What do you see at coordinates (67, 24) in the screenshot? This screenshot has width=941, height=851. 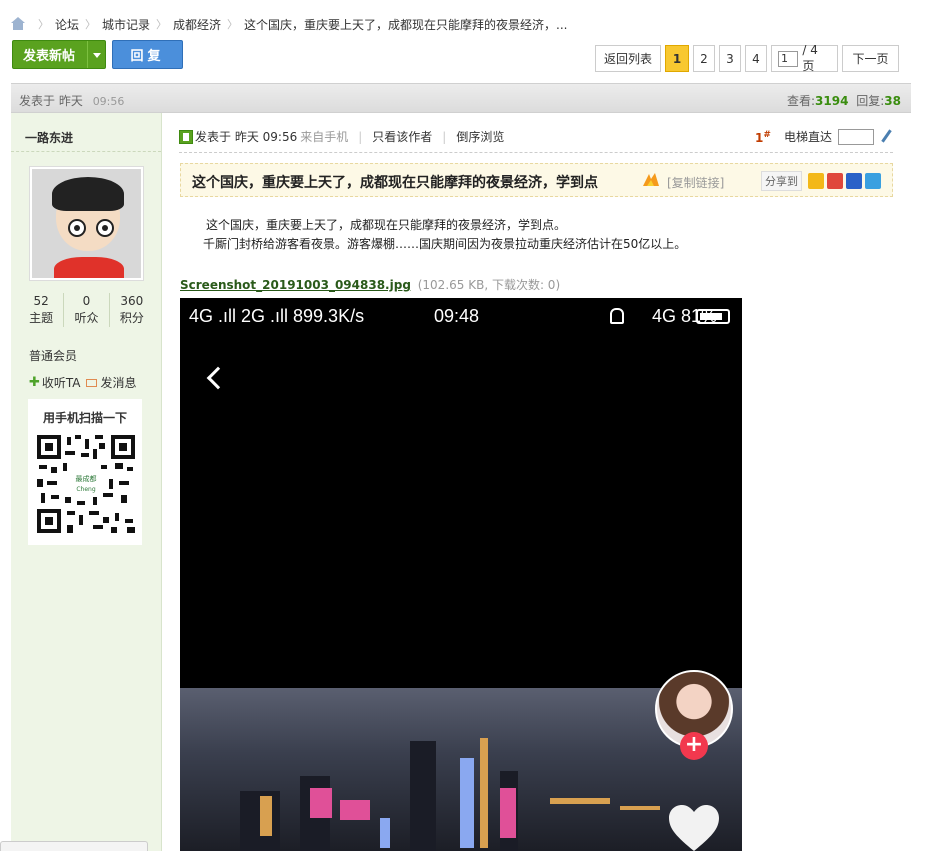 I see `breadcrumb-forum: 论坛` at bounding box center [67, 24].